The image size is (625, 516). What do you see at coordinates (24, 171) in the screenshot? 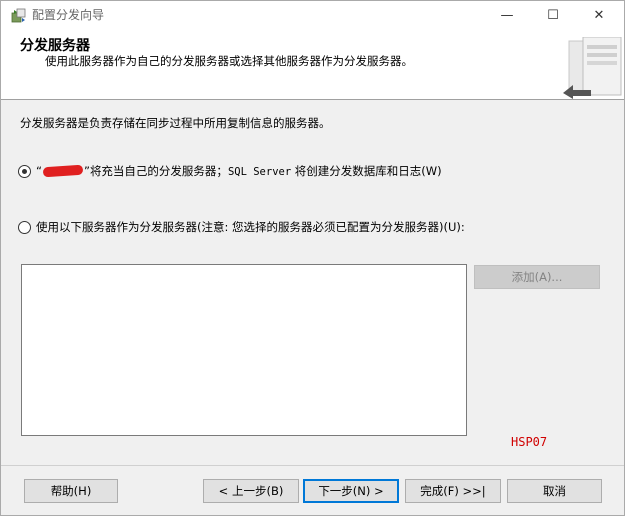
I see `option-self-radio` at bounding box center [24, 171].